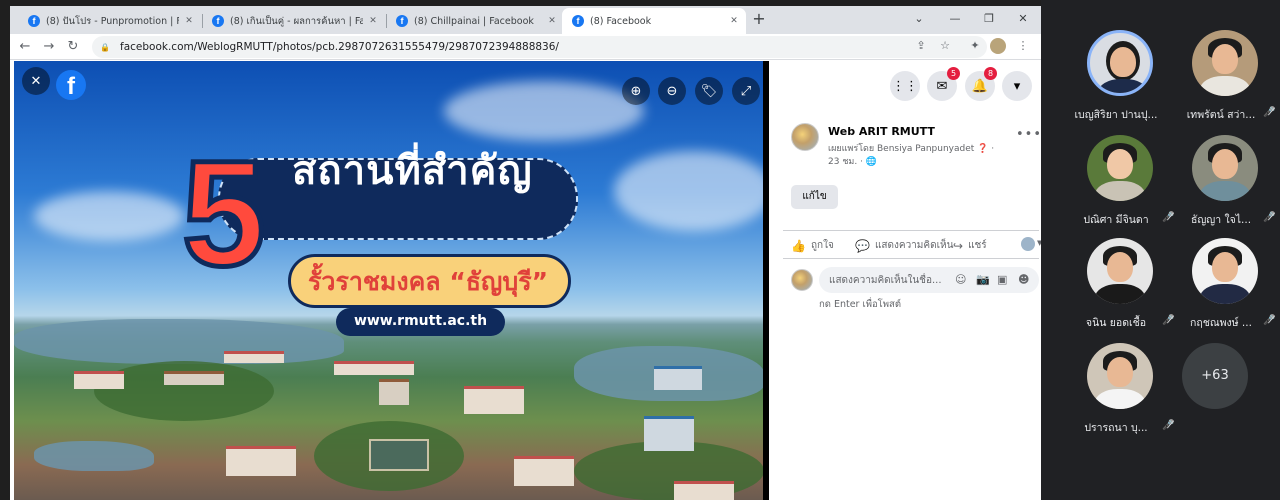  What do you see at coordinates (223, 213) in the screenshot?
I see `banner-number: 5` at bounding box center [223, 213].